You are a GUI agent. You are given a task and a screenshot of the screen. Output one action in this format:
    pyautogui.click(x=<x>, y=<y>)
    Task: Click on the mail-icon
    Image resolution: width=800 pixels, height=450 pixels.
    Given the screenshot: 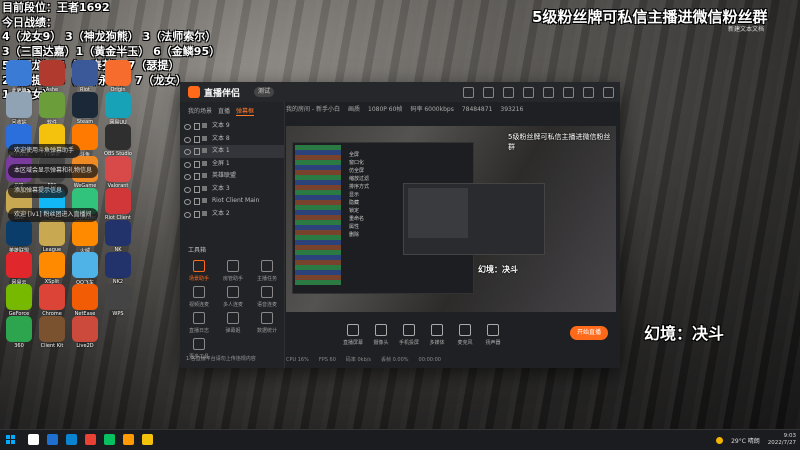 What is the action you would take?
    pyautogui.click(x=508, y=92)
    